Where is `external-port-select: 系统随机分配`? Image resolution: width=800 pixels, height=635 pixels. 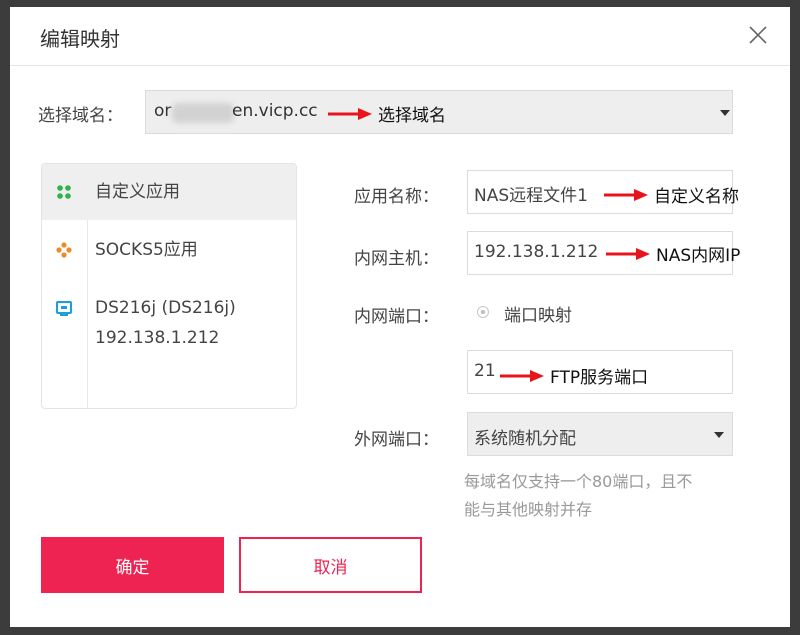 external-port-select: 系统随机分配 is located at coordinates (600, 434).